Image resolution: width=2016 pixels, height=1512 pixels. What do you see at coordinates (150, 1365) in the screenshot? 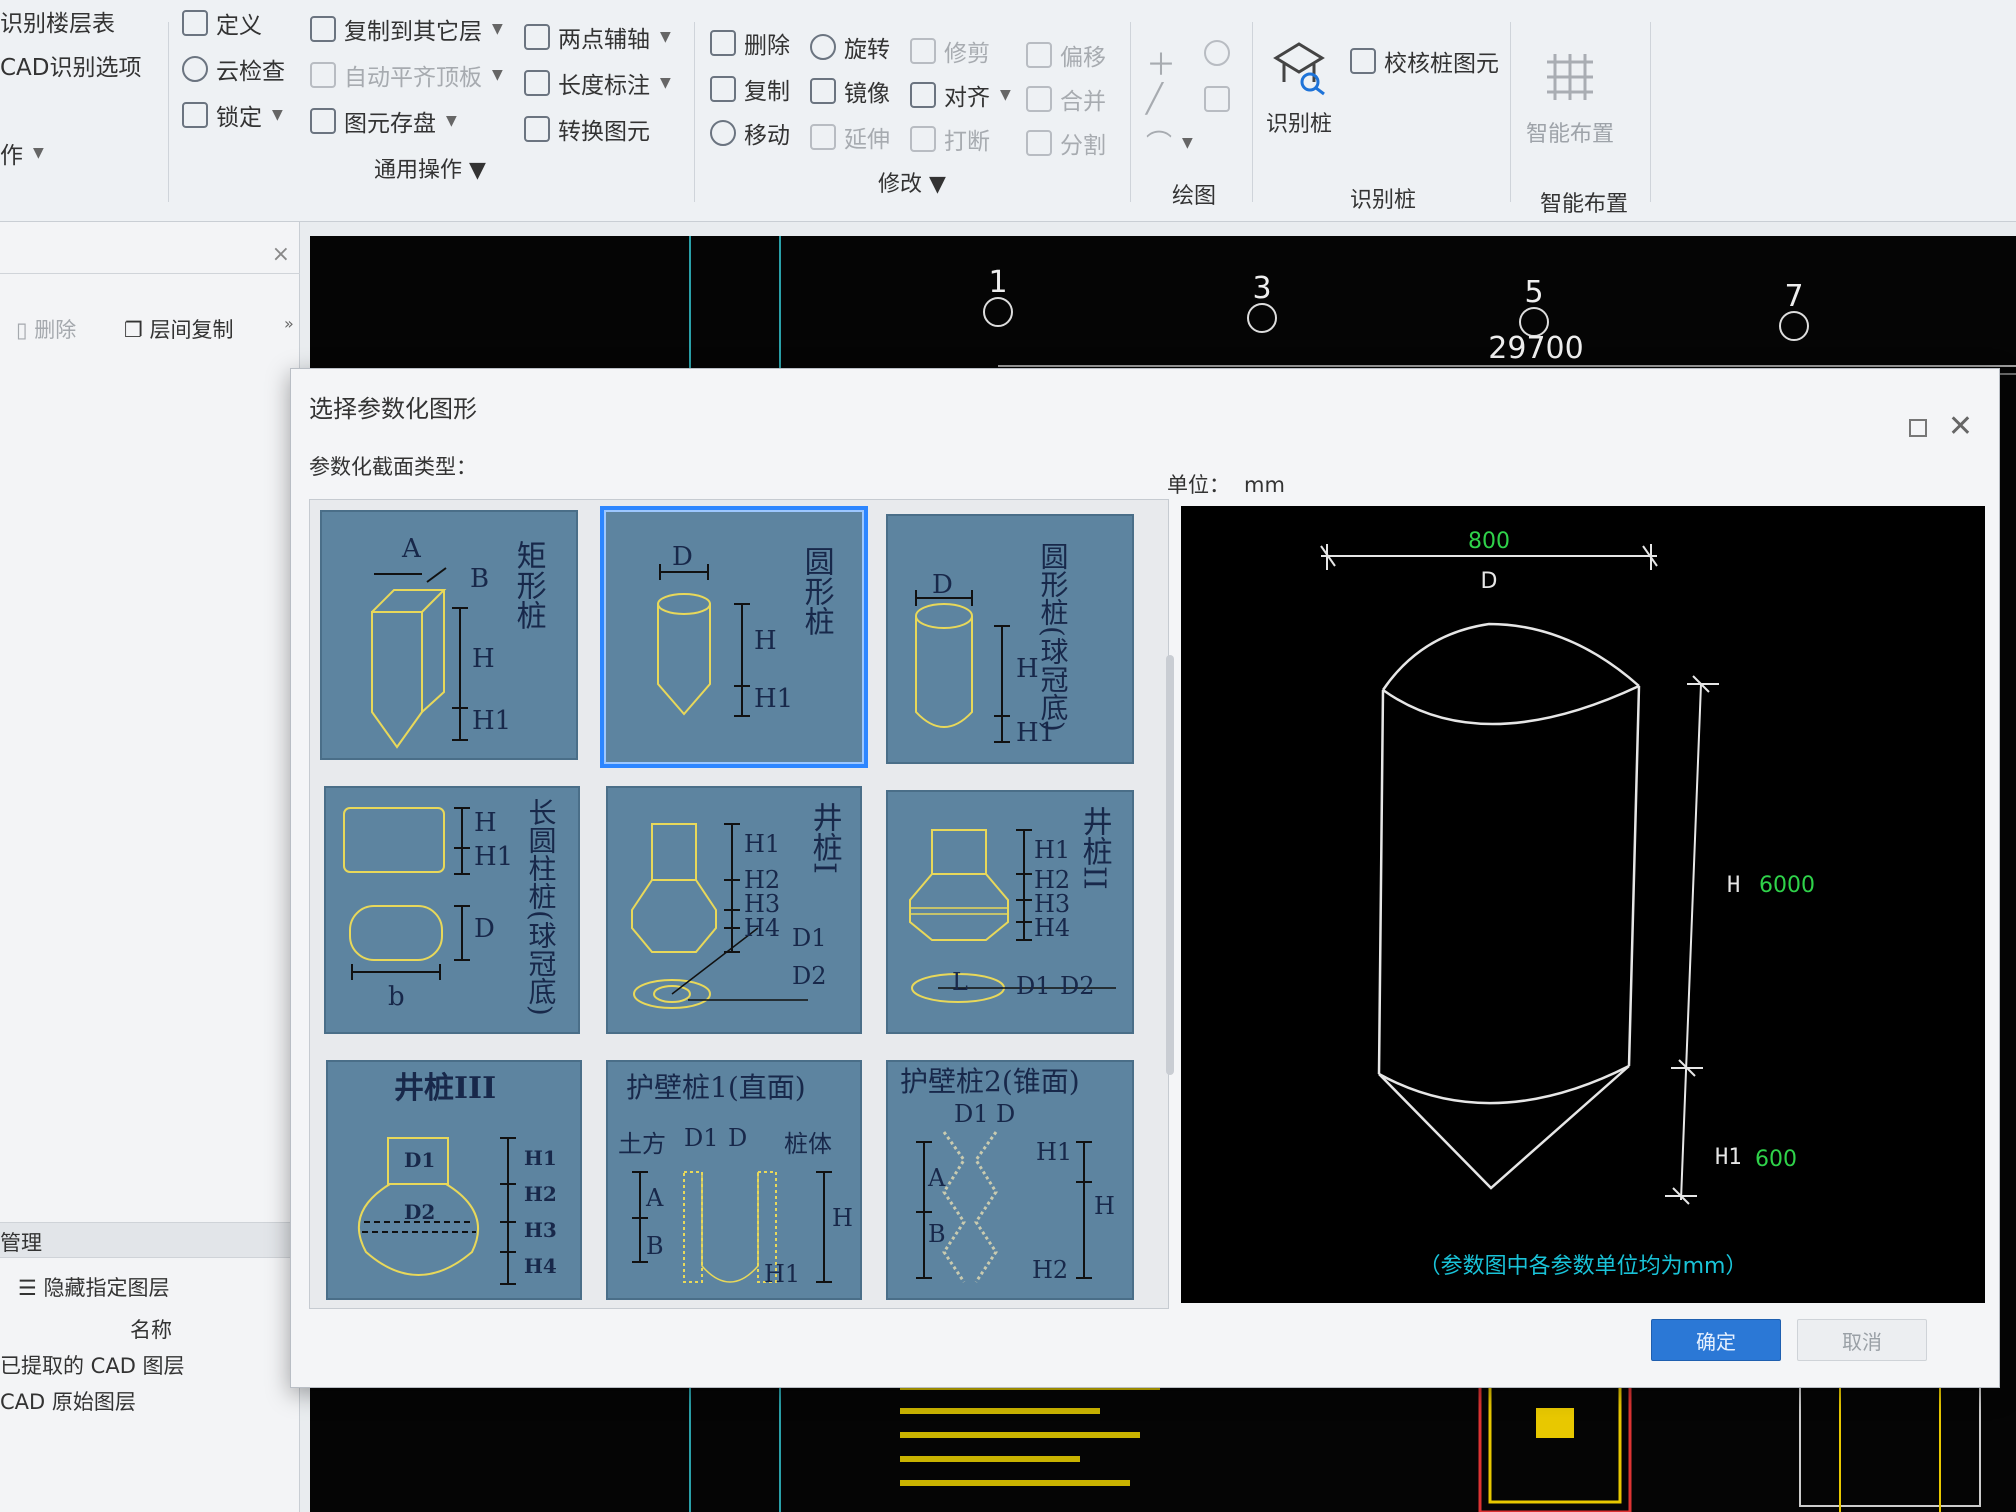
I see `layer-extracted-item: 已提取的 CAD 图层` at bounding box center [150, 1365].